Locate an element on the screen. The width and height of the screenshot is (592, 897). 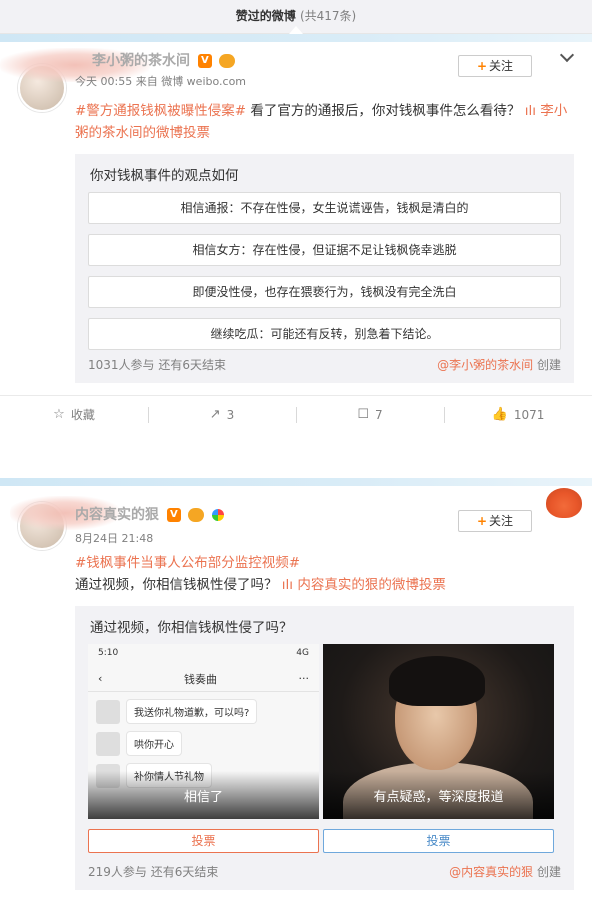
phone-status-bar: 5:10 4G is located at coordinates (203, 655).